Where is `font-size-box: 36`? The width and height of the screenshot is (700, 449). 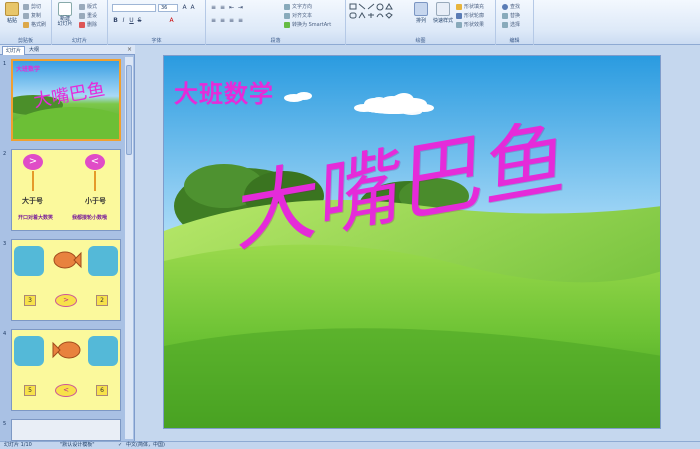 font-size-box: 36 is located at coordinates (168, 8).